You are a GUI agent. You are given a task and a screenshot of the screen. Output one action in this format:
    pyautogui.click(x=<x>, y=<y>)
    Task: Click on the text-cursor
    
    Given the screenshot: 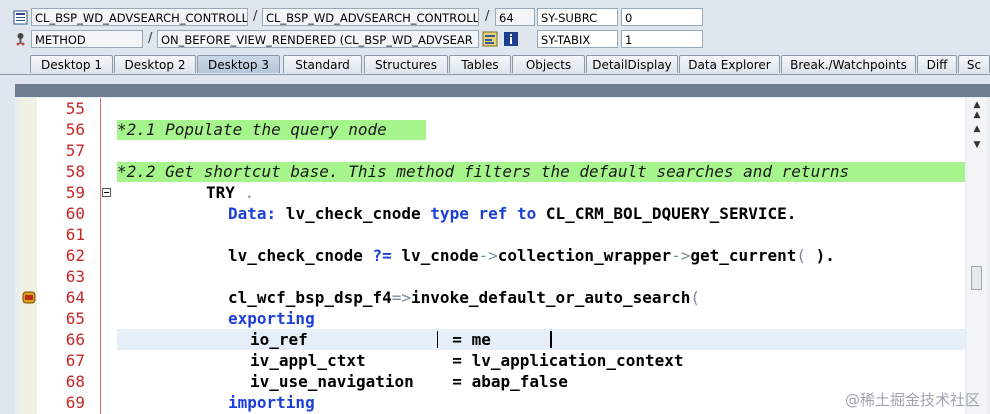 What is the action you would take?
    pyautogui.click(x=437, y=339)
    